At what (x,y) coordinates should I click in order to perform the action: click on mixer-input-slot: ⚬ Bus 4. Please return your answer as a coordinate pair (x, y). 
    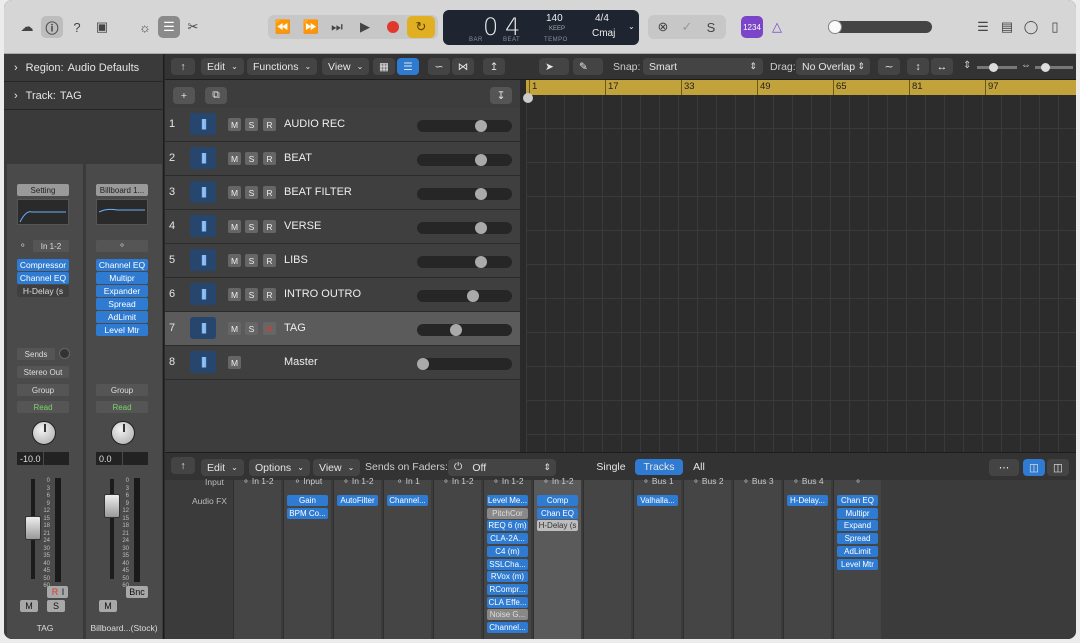
    Looking at the image, I should click on (808, 481).